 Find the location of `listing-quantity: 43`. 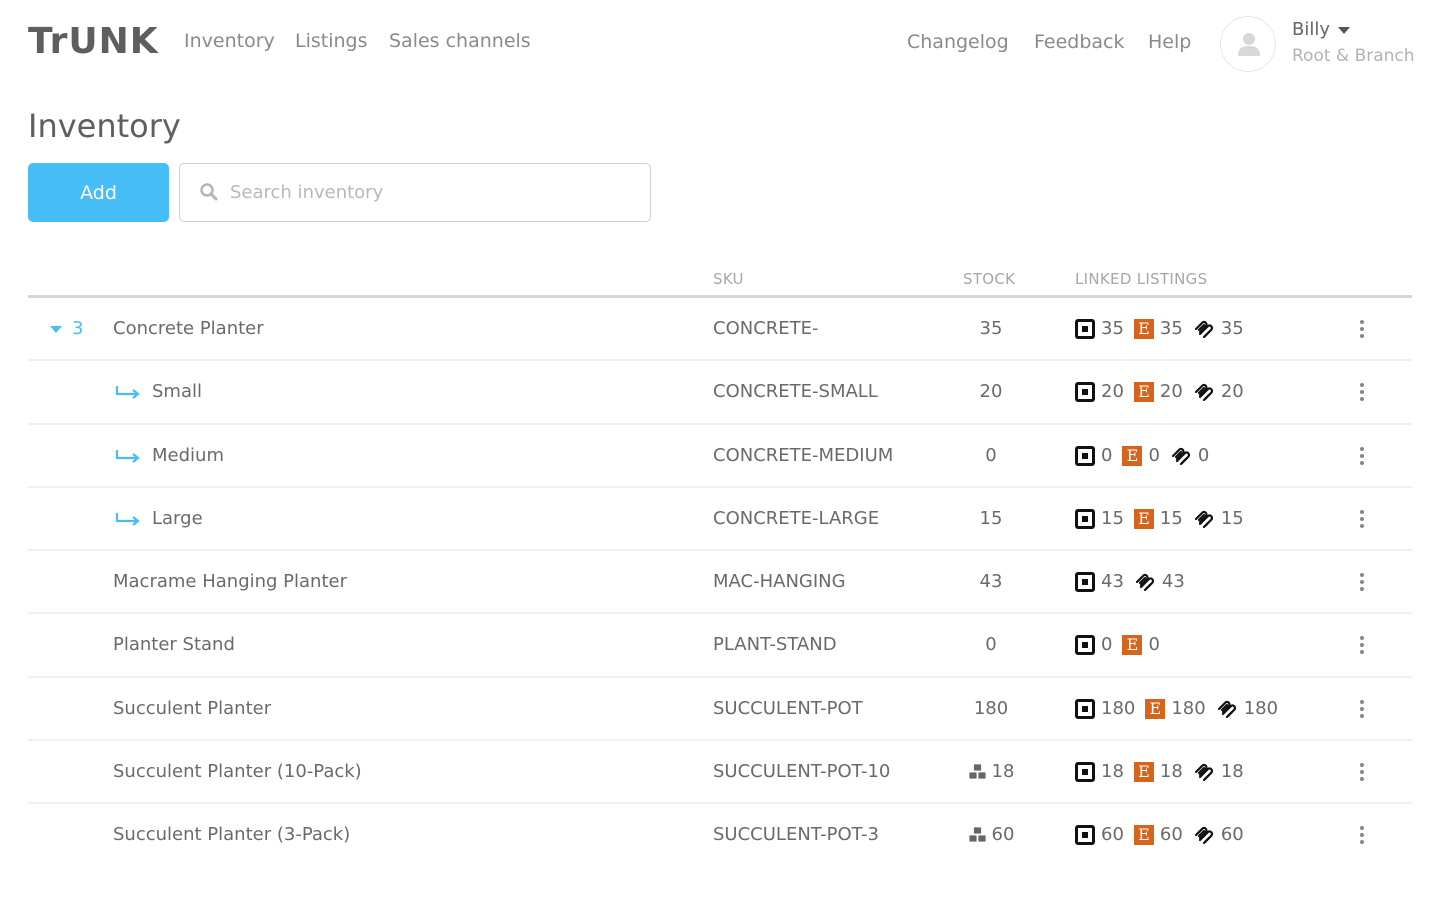

listing-quantity: 43 is located at coordinates (1173, 582).